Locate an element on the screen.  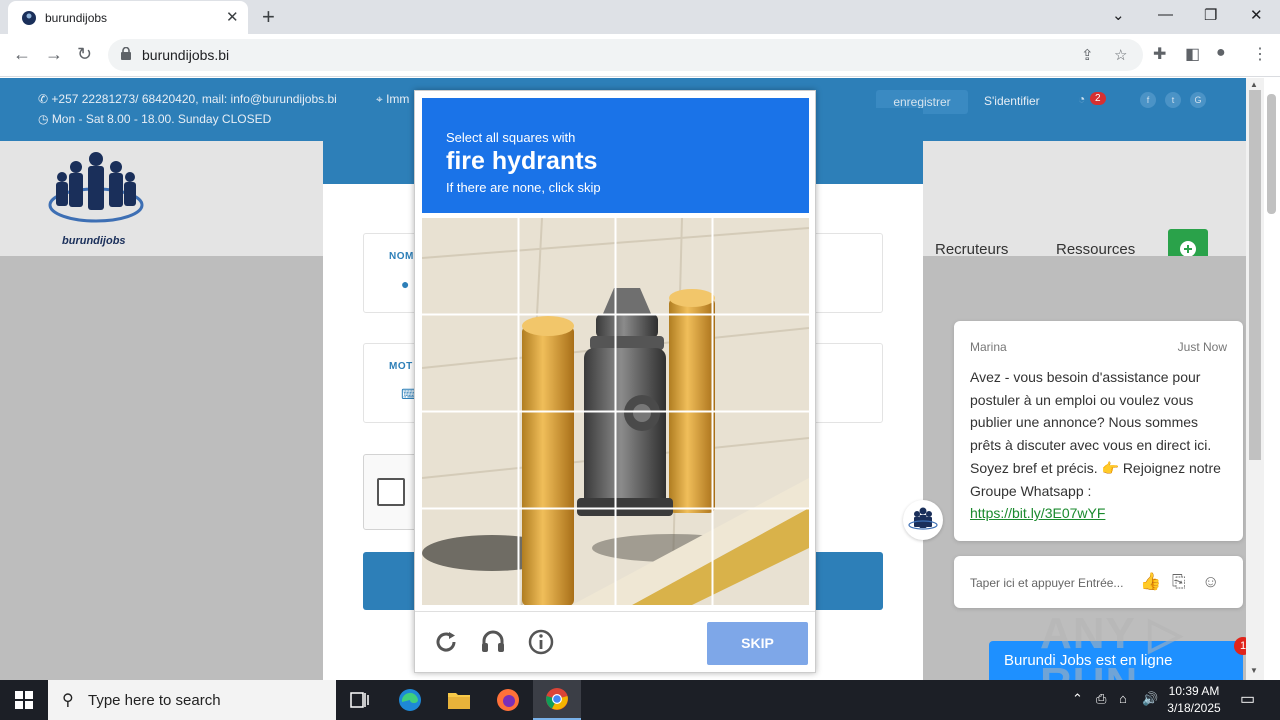
agent-avatar-icon is located at coordinates (923, 518).